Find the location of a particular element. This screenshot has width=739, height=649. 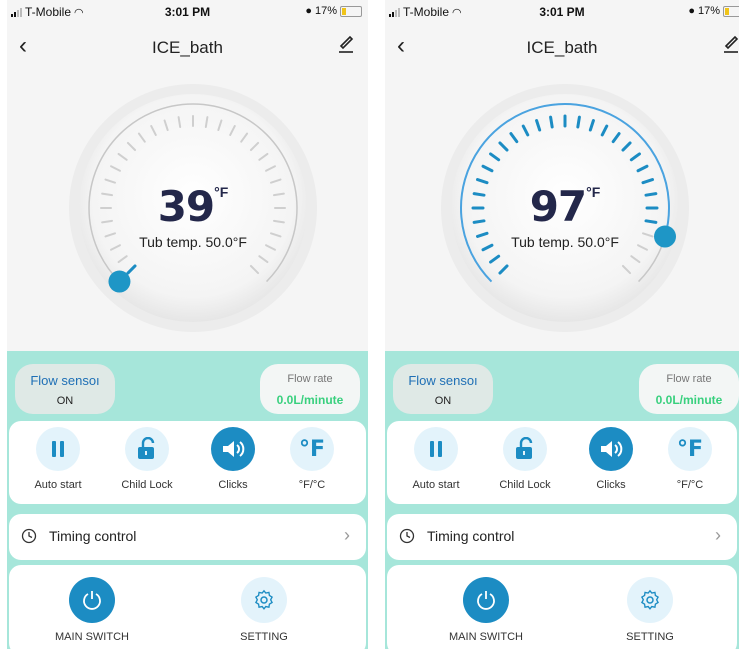

temperature-dial: 39°F Tub temp. 50.0°F is located at coordinates (193, 208).